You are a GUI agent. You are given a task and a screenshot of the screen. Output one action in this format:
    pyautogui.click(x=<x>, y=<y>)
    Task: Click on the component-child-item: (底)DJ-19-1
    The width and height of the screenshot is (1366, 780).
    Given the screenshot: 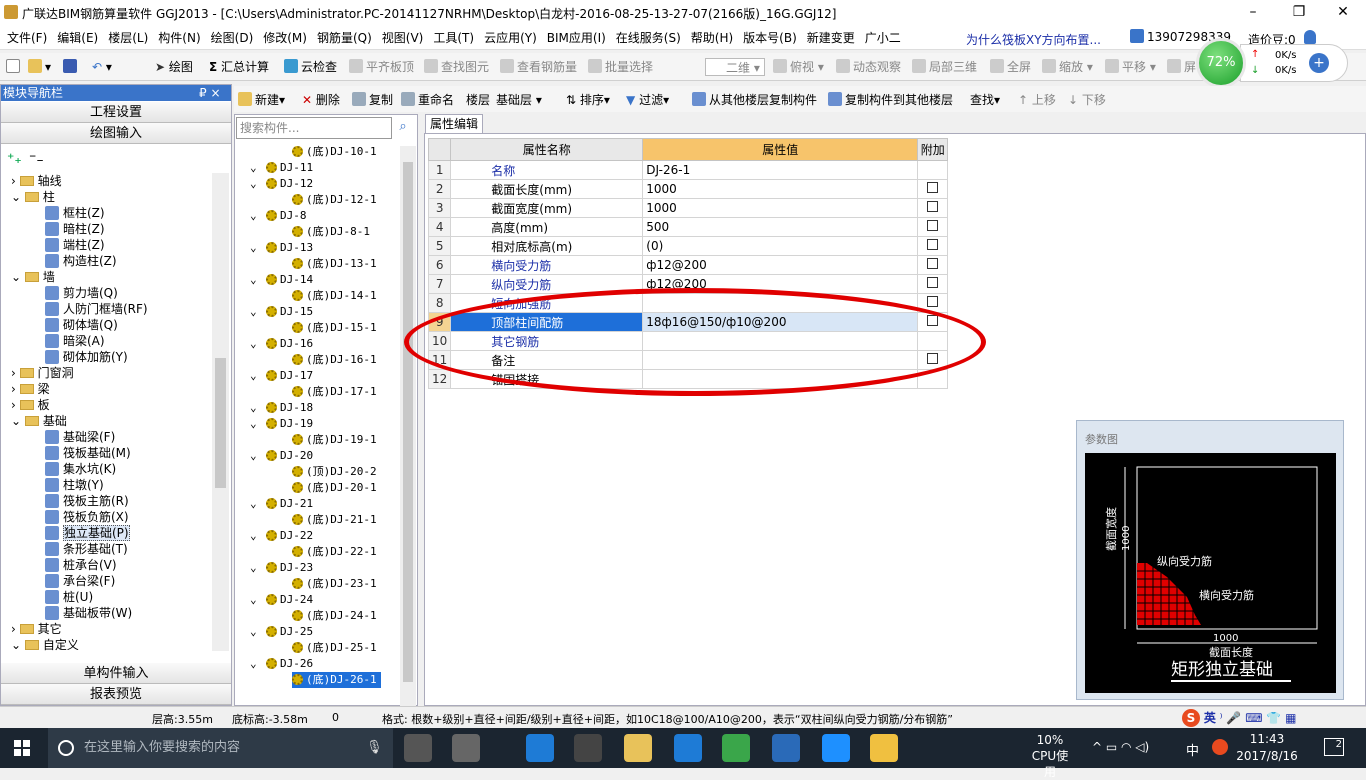 What is the action you would take?
    pyautogui.click(x=334, y=440)
    